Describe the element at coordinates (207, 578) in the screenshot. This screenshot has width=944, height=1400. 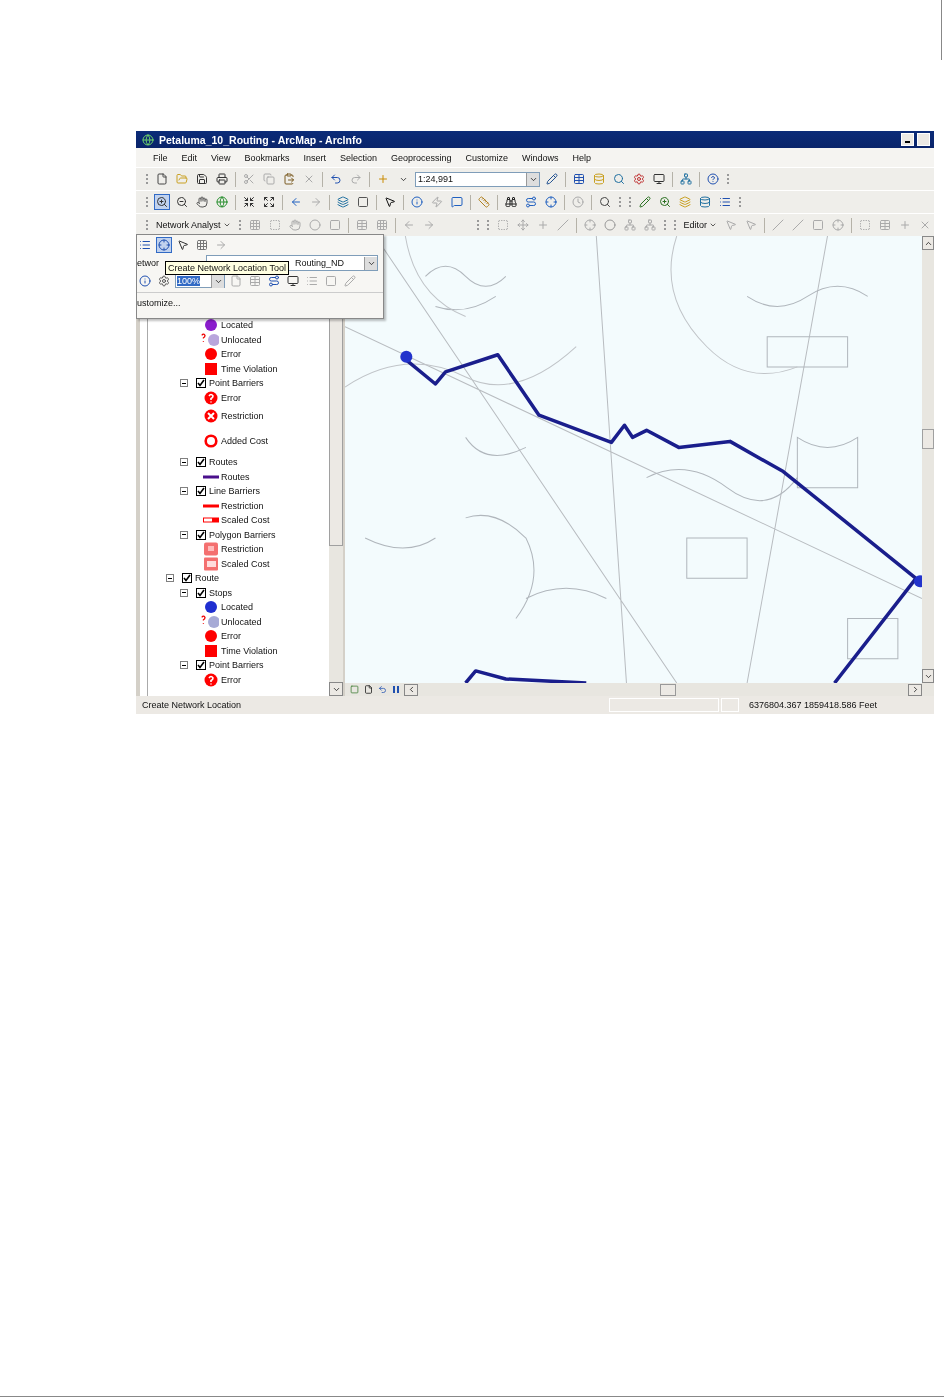
I see `layer-name: Route` at that location.